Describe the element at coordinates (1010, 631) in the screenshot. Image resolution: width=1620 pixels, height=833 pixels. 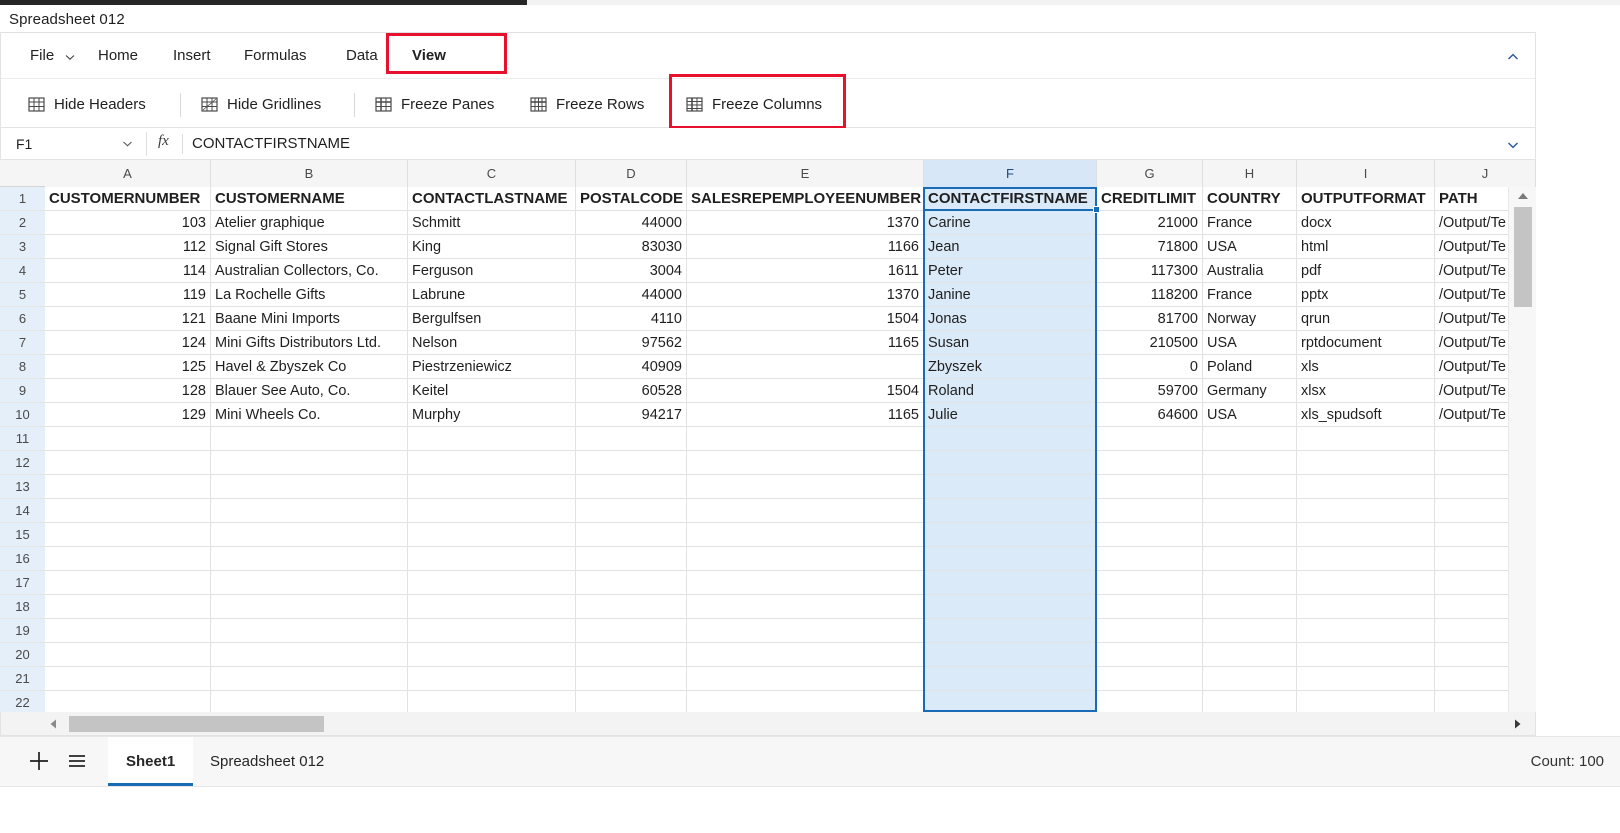
I see `cell-F19` at that location.